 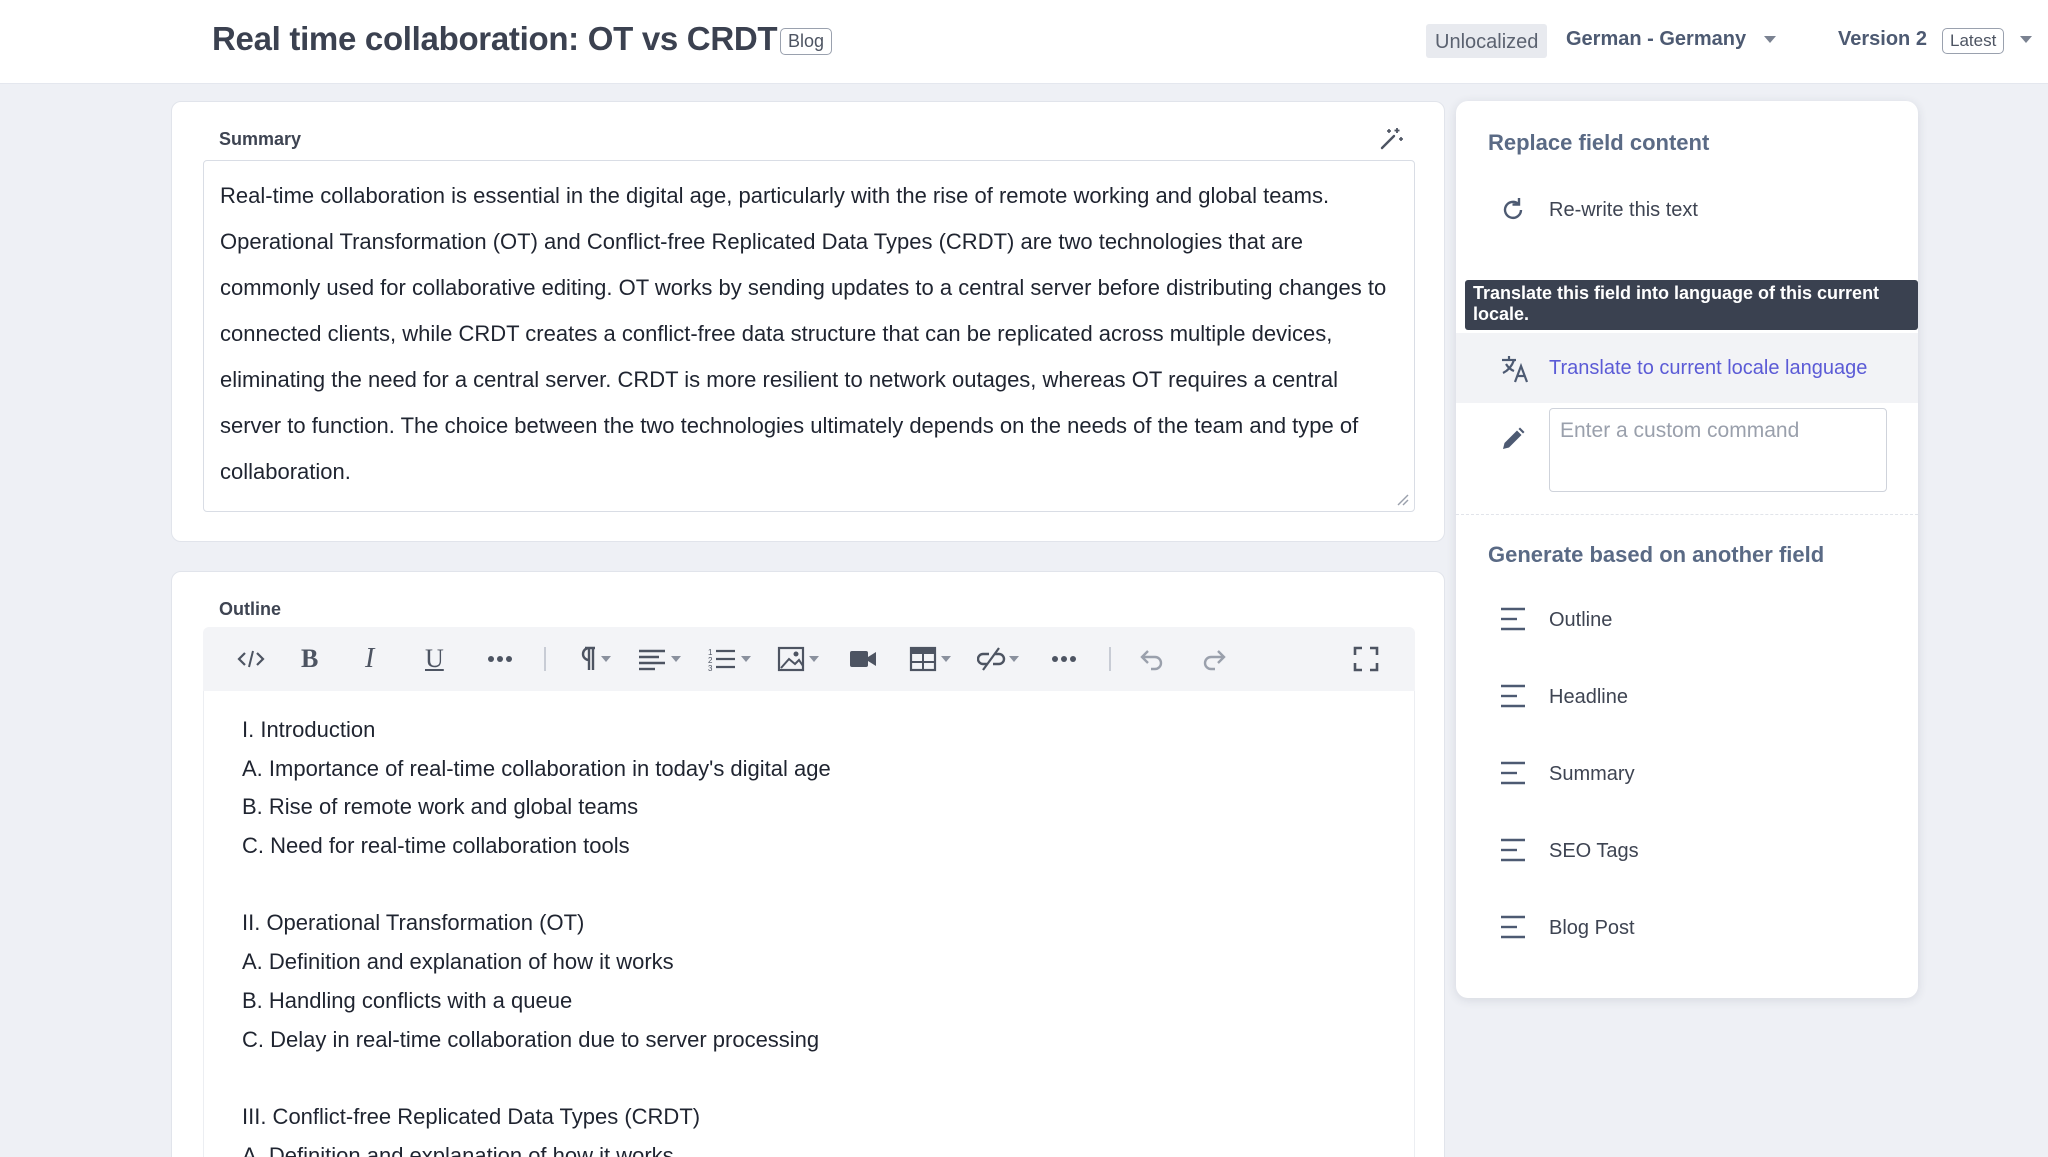 What do you see at coordinates (309, 729) in the screenshot?
I see `outline-line: I. Introduction` at bounding box center [309, 729].